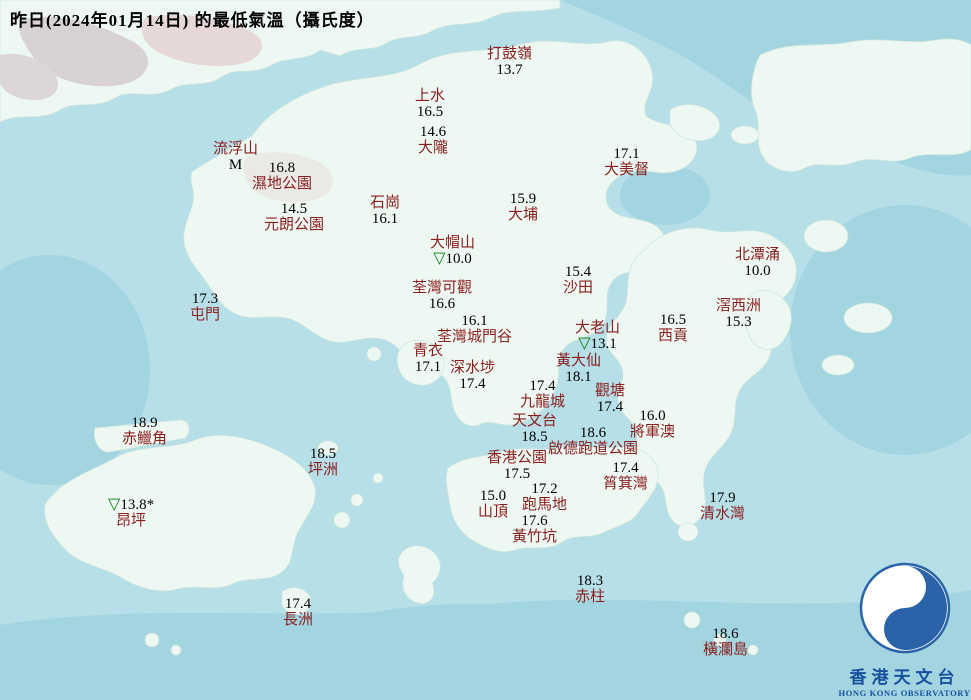 This screenshot has height=700, width=971. What do you see at coordinates (205, 315) in the screenshot?
I see `station-name: 屯門` at bounding box center [205, 315].